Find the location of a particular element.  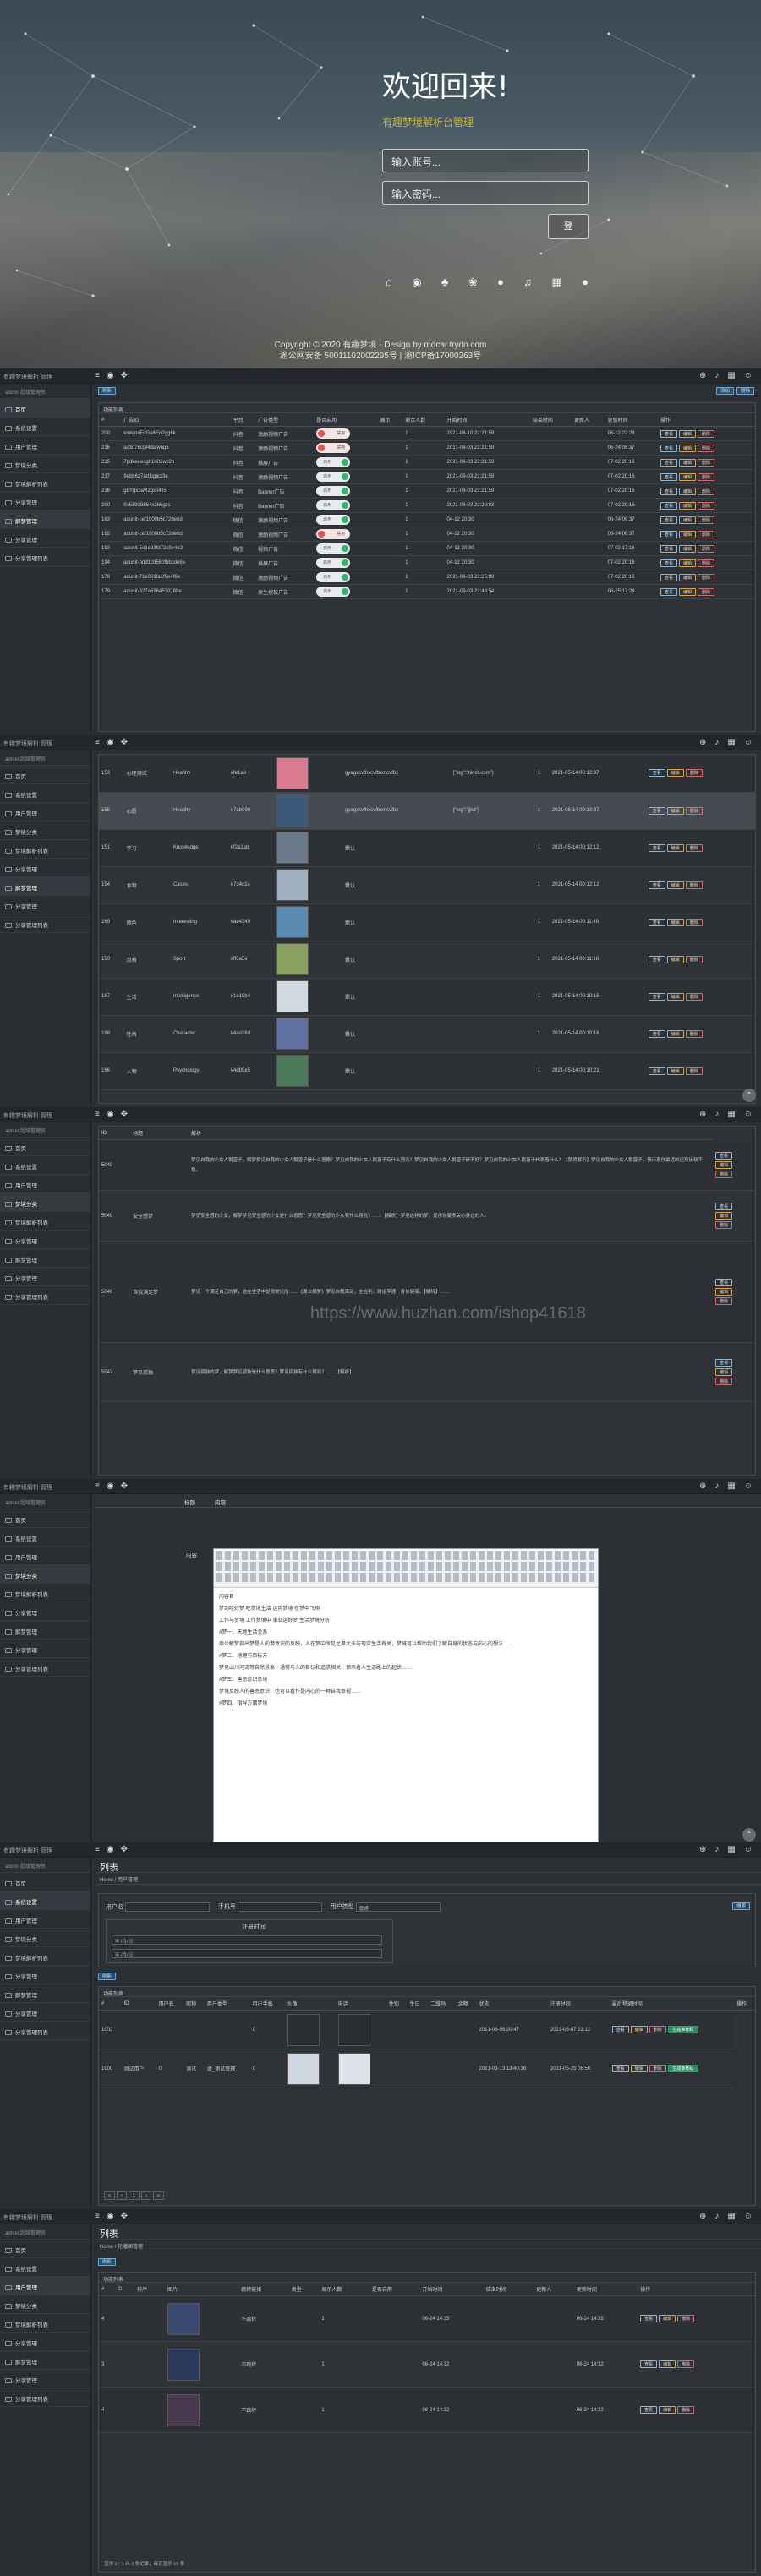

page-button: « is located at coordinates (110, 2195).